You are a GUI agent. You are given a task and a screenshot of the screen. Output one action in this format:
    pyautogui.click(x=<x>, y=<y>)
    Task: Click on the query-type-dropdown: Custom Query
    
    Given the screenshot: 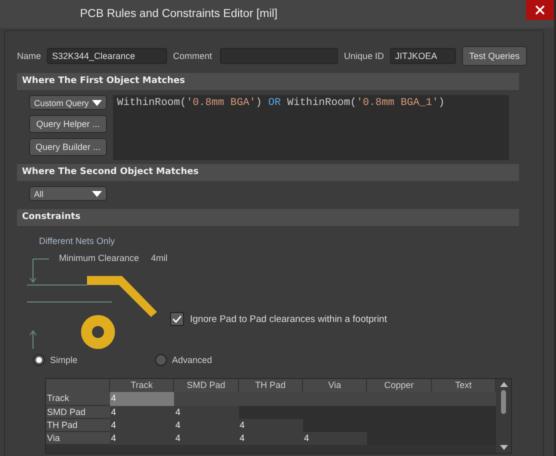 What is the action you would take?
    pyautogui.click(x=68, y=102)
    